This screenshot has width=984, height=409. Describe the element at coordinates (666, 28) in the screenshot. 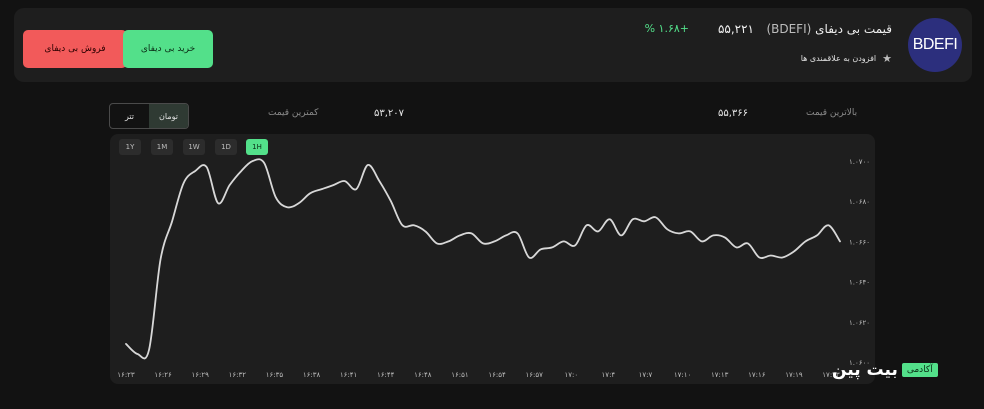

I see `price-change: +۱.۶۸ %` at that location.